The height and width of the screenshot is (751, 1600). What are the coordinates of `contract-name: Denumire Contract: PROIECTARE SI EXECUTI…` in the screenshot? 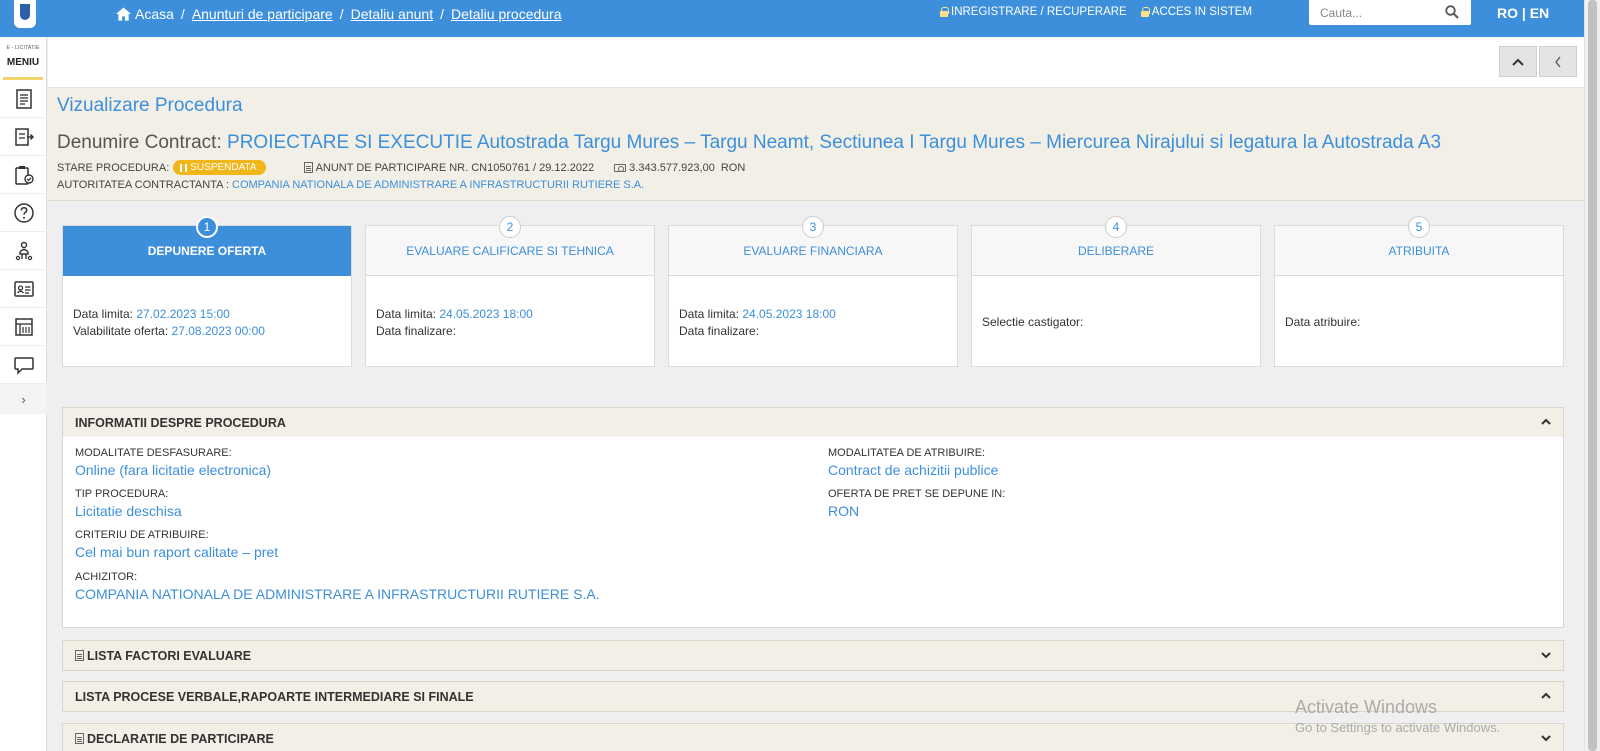 It's located at (749, 143).